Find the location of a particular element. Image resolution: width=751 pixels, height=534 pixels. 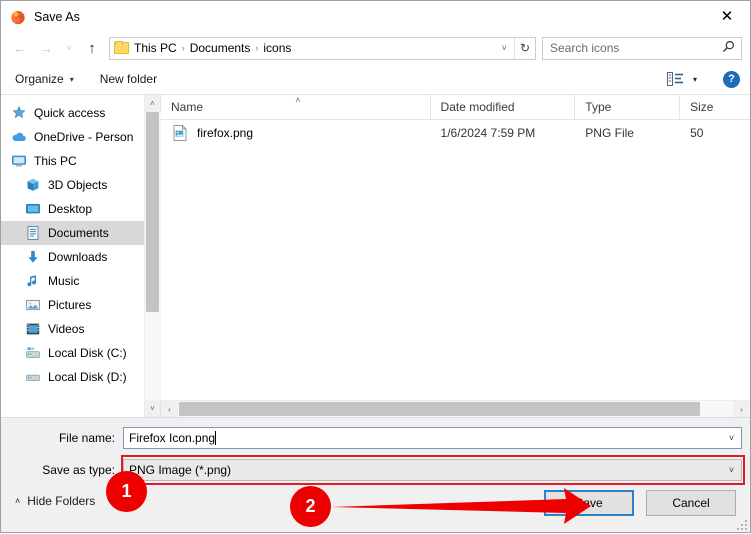

scroll-right-icon: › is located at coordinates (741, 409).